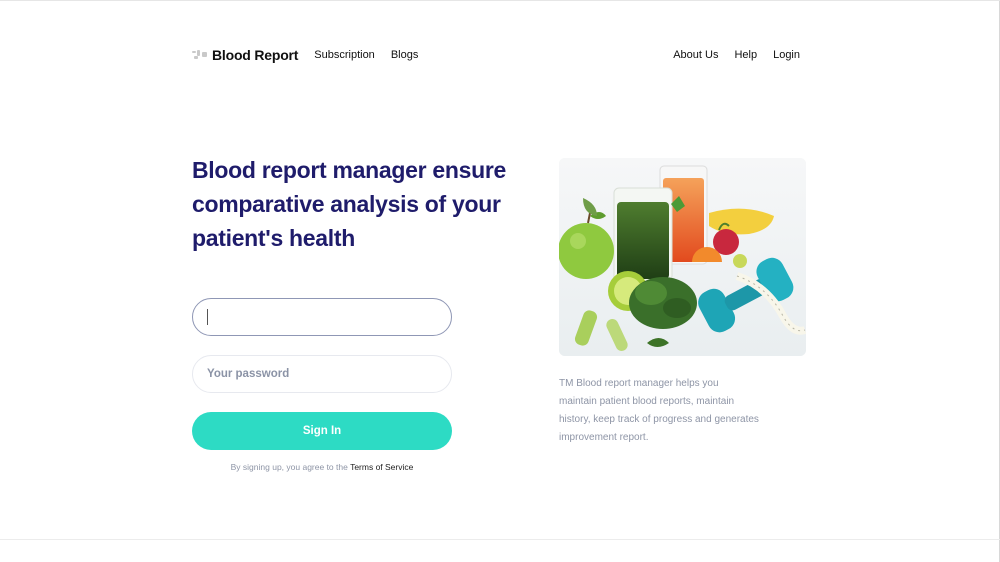  Describe the element at coordinates (786, 55) in the screenshot. I see `nav-link-login: Login` at that location.